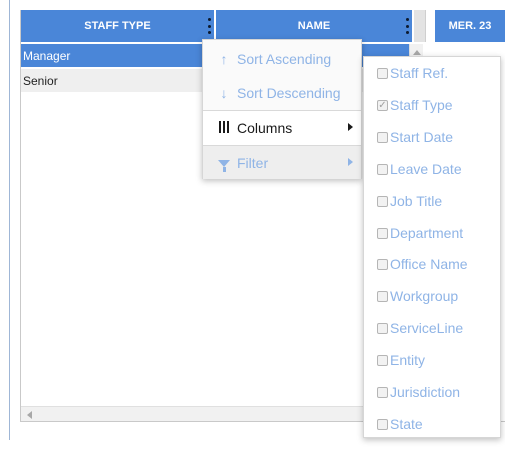 The width and height of the screenshot is (505, 449). I want to click on columns-item: Columns, so click(282, 128).